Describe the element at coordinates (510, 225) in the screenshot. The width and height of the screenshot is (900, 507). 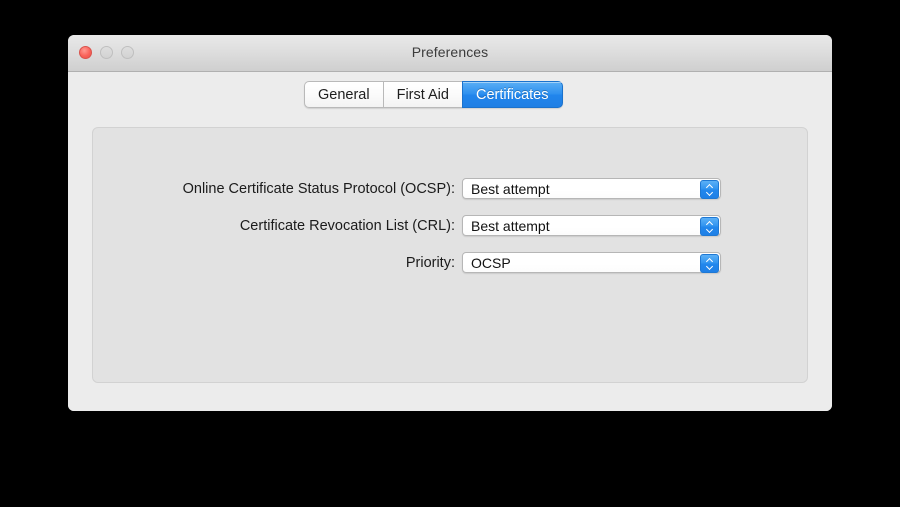
I see `crl-selected-value: Best attempt` at that location.